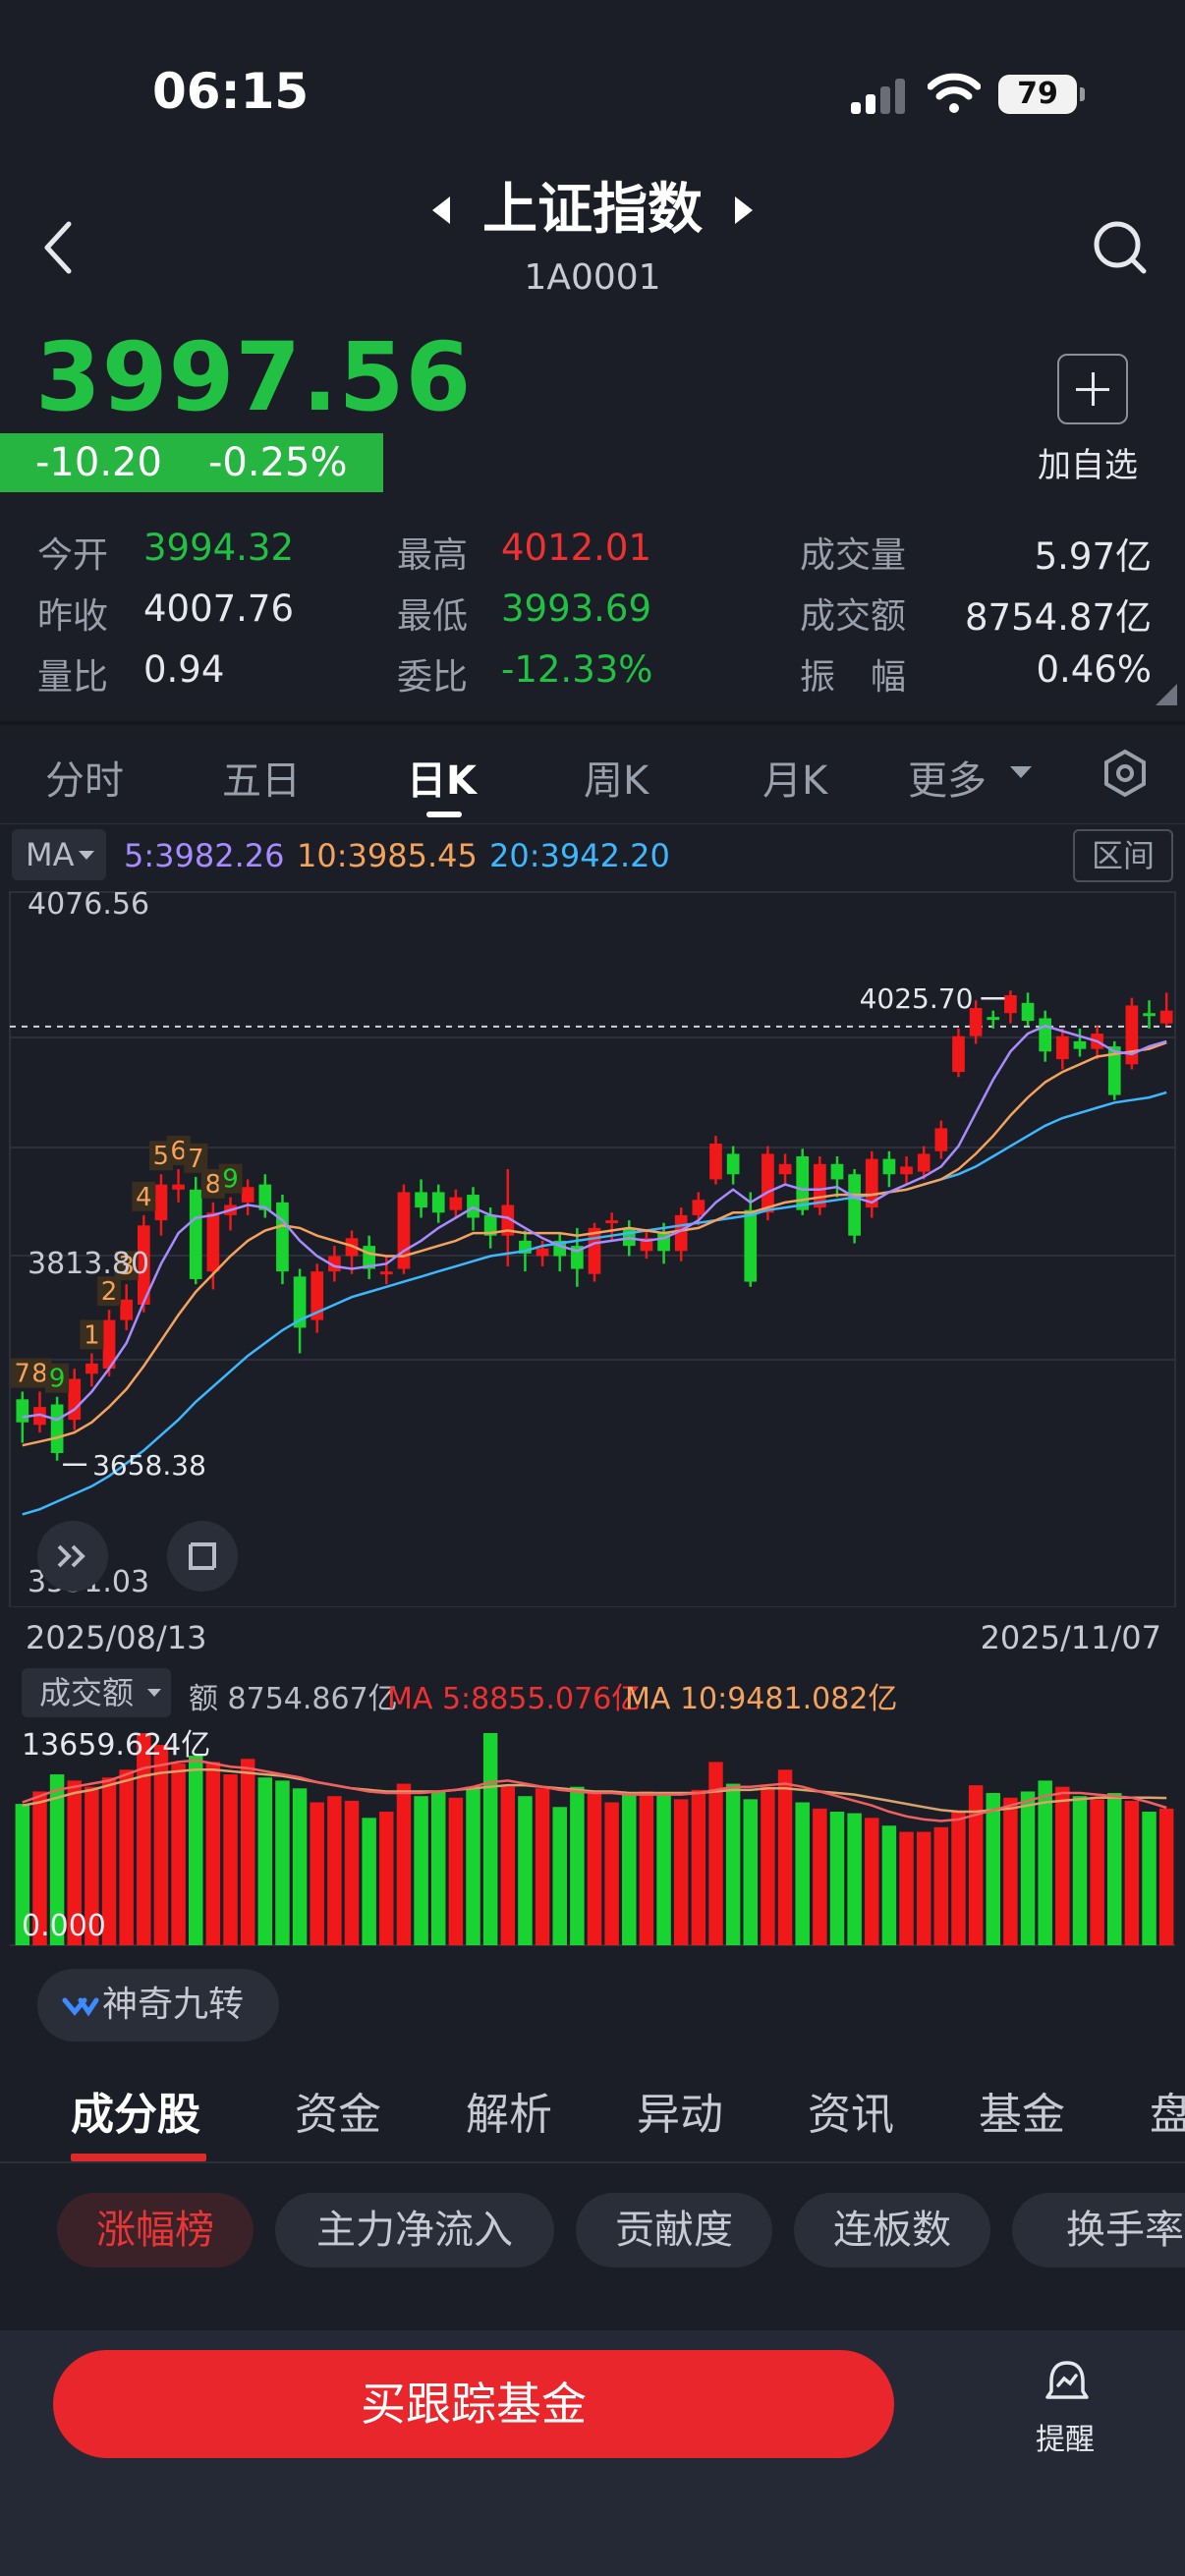  Describe the element at coordinates (387, 855) in the screenshot. I see `ma10-value: 10:3985.45` at that location.